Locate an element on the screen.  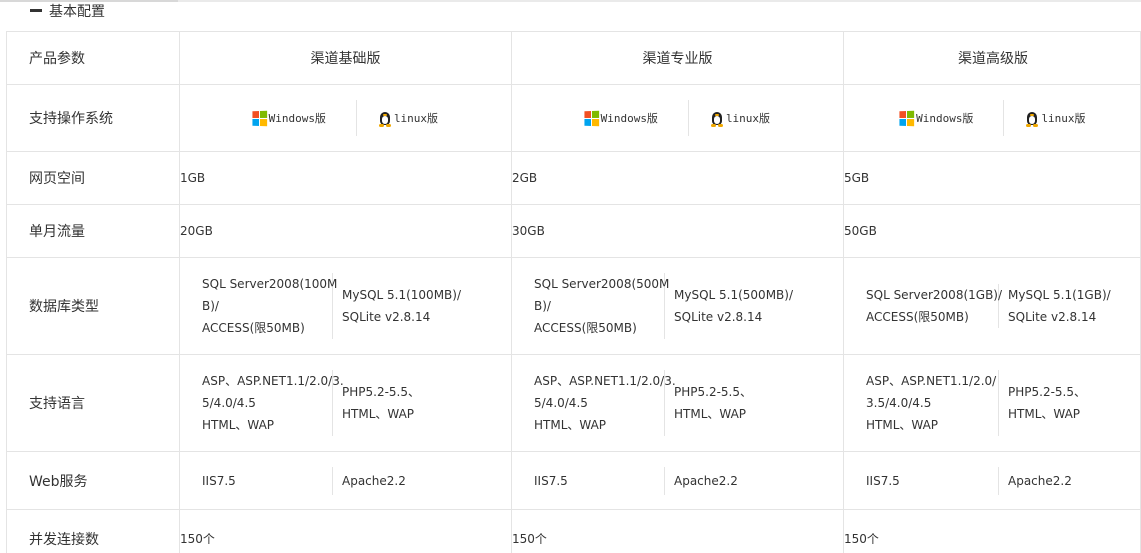
os-cell-basic: Windows版 linux版 is located at coordinates (345, 118).